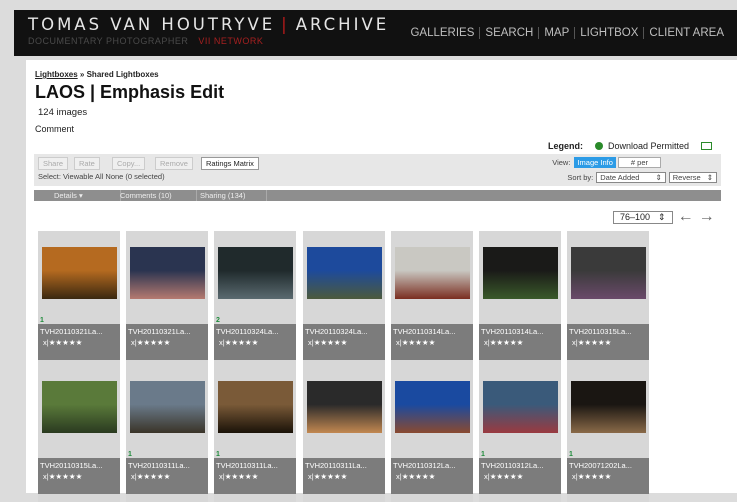  What do you see at coordinates (620, 177) in the screenshot?
I see `sort-value: Date Added` at bounding box center [620, 177].